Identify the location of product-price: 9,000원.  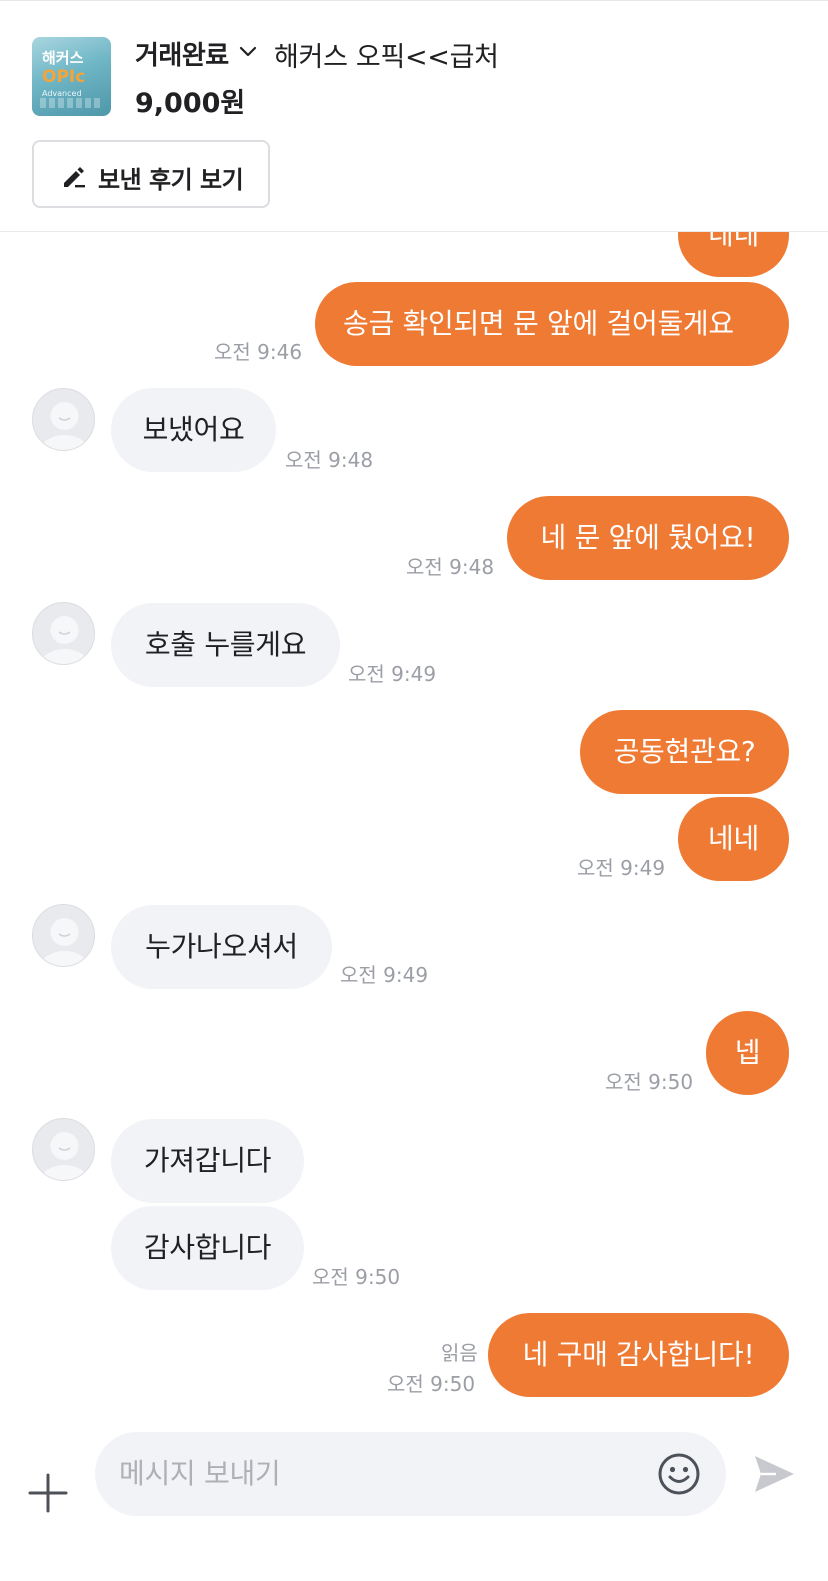
(190, 103).